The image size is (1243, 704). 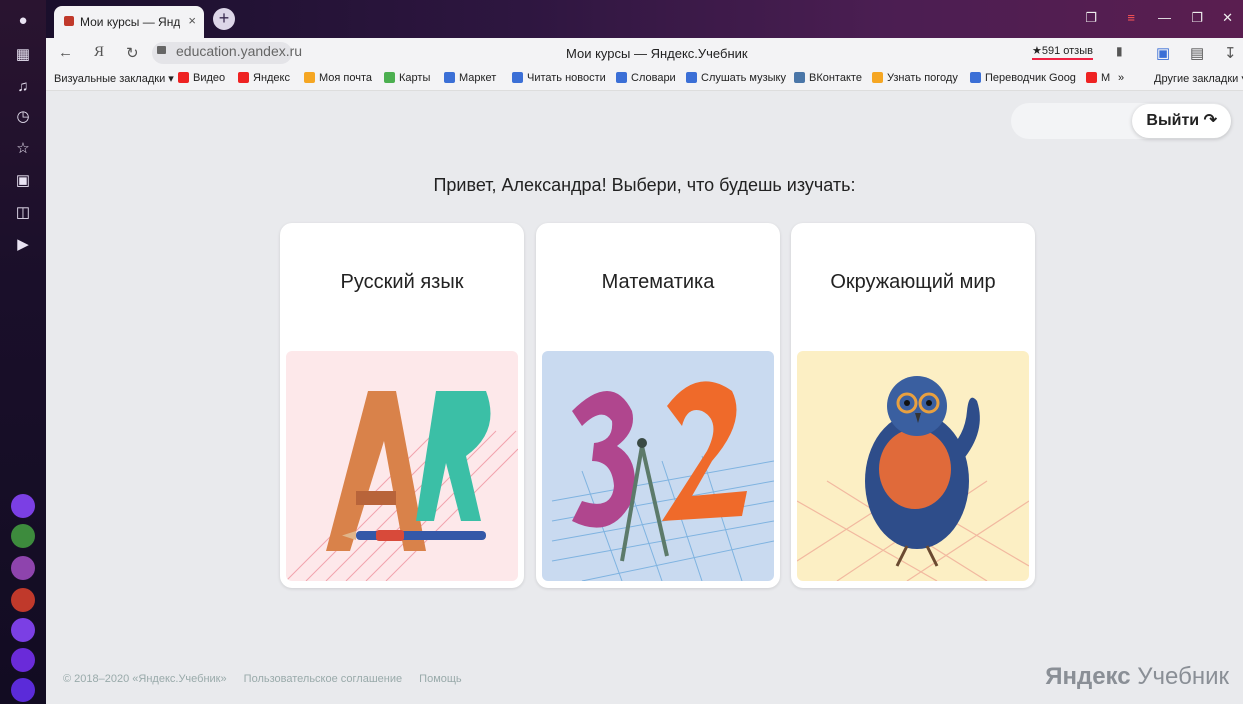 I want to click on minimize-icon: —, so click(x=1164, y=17).